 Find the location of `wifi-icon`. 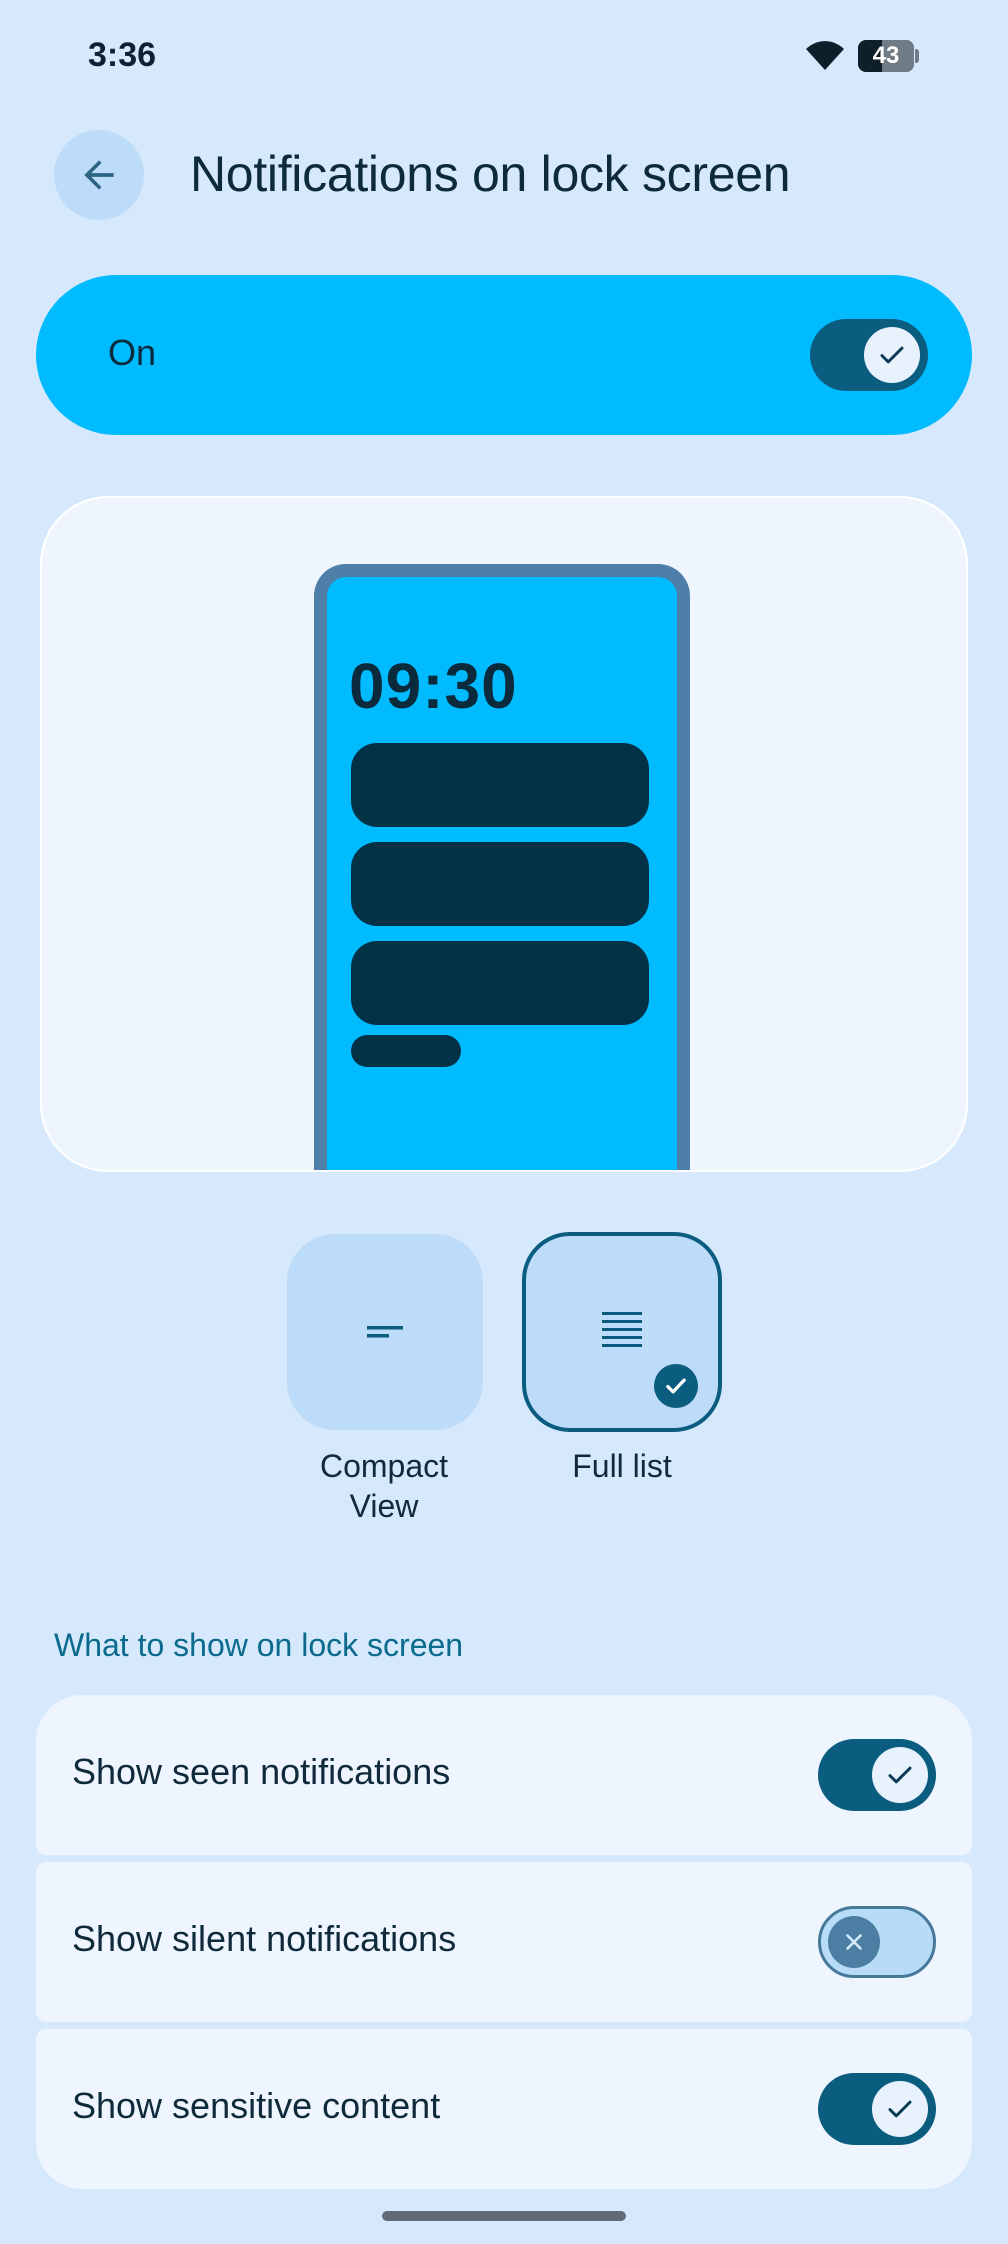

wifi-icon is located at coordinates (825, 55).